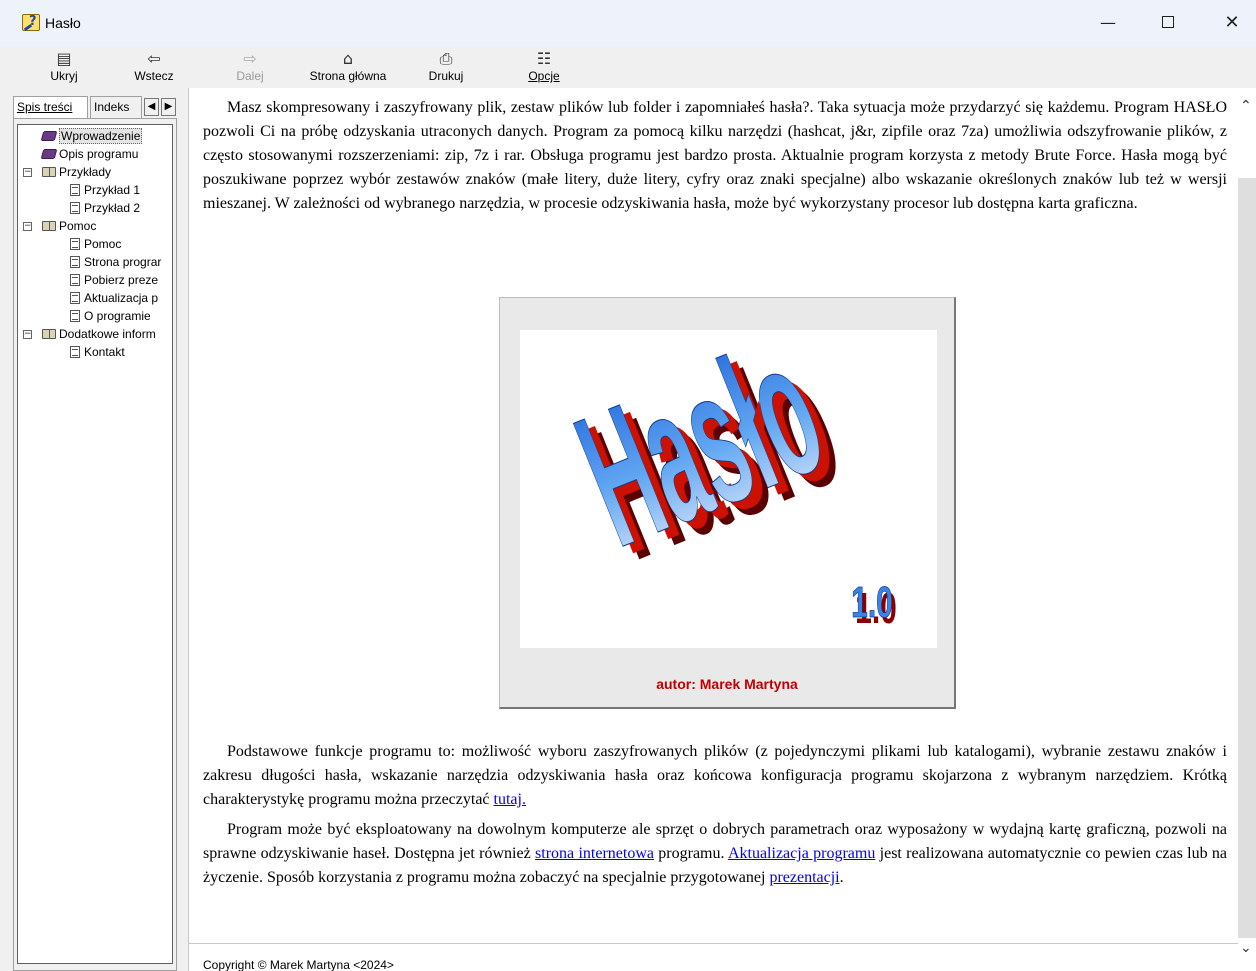  What do you see at coordinates (99, 154) in the screenshot?
I see `tree-item-label: Opis programu` at bounding box center [99, 154].